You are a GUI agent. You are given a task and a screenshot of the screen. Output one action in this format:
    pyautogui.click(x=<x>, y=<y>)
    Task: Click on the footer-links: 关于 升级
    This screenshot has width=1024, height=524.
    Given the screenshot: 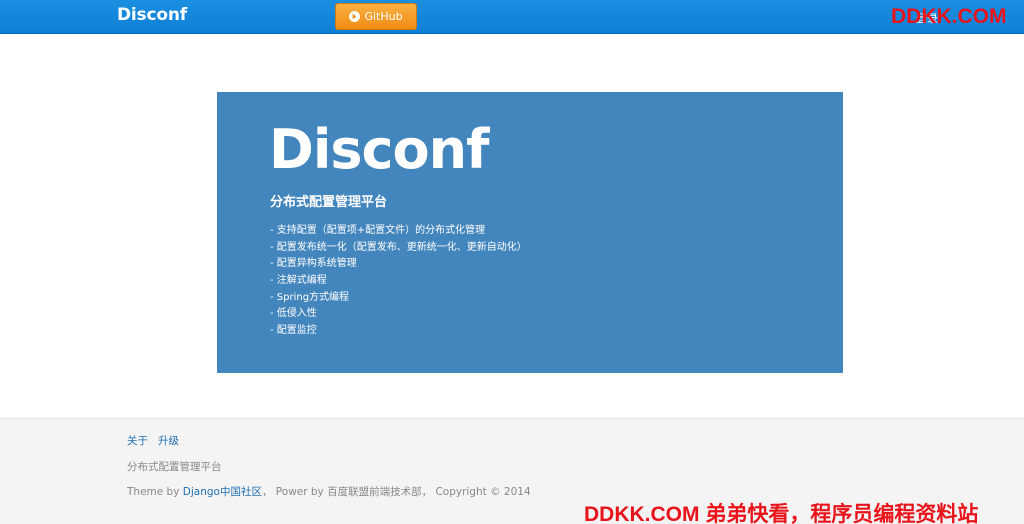 What is the action you would take?
    pyautogui.click(x=153, y=440)
    